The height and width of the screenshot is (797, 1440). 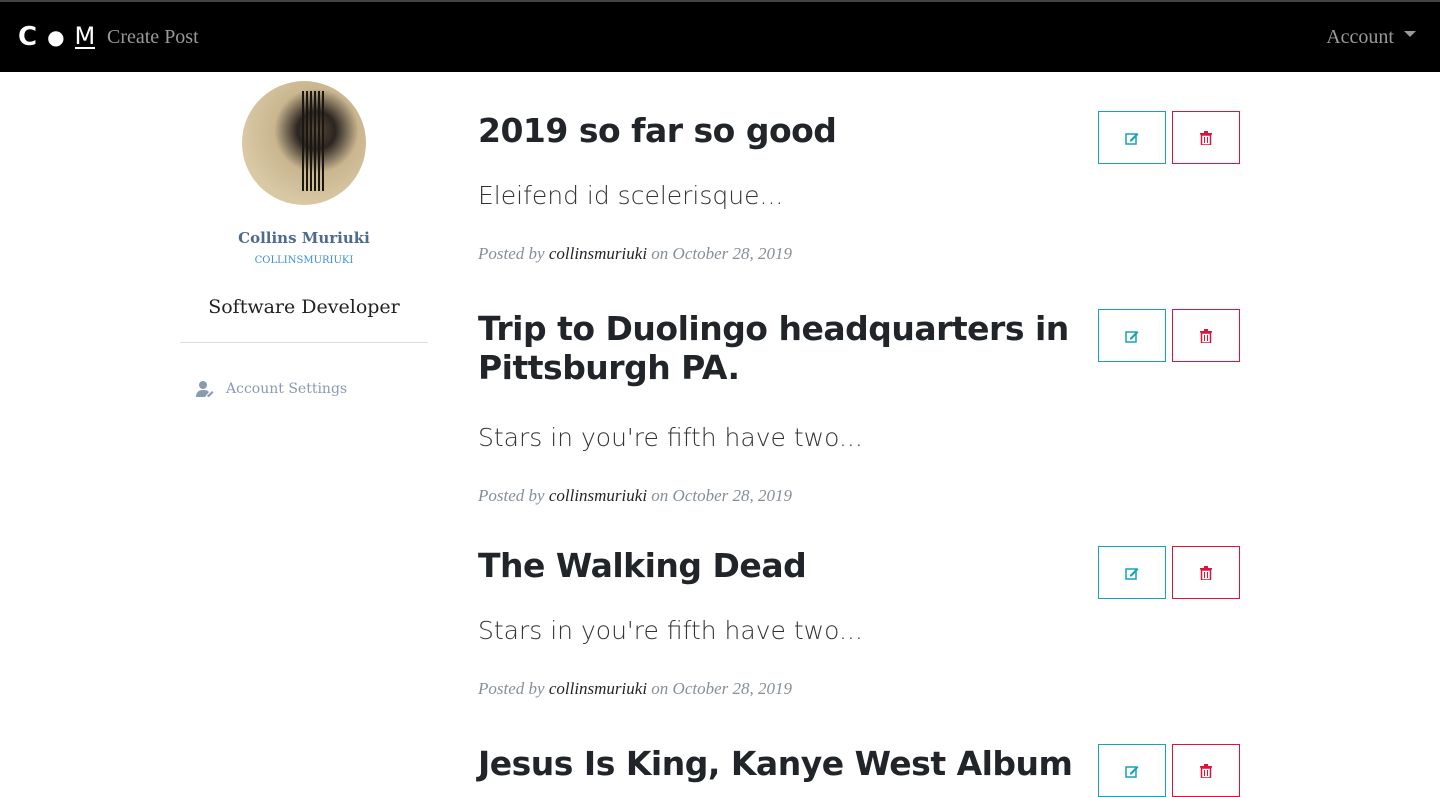 I want to click on account-settings-label: Account Settings, so click(x=287, y=389).